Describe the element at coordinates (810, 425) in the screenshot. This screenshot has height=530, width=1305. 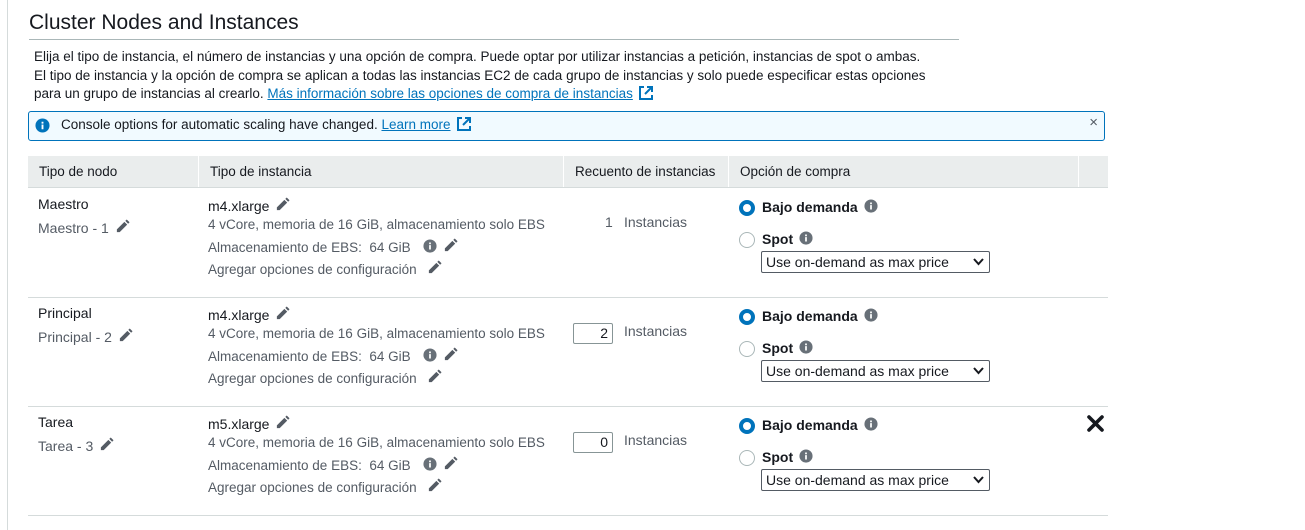
I see `on-demand-label: Bajo demanda` at that location.